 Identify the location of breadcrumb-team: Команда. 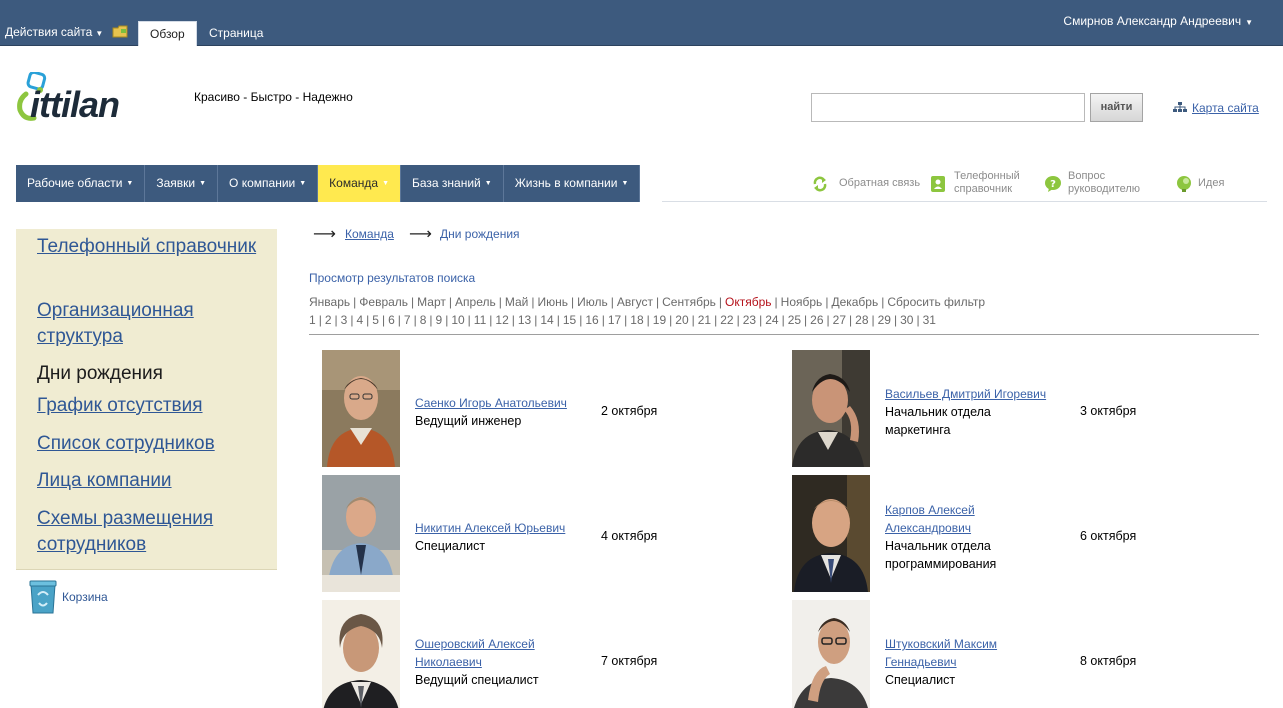
(369, 234).